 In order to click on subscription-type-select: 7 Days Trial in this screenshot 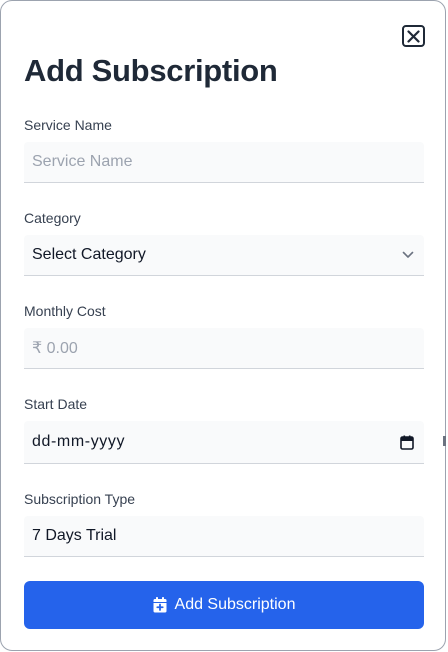, I will do `click(224, 536)`.